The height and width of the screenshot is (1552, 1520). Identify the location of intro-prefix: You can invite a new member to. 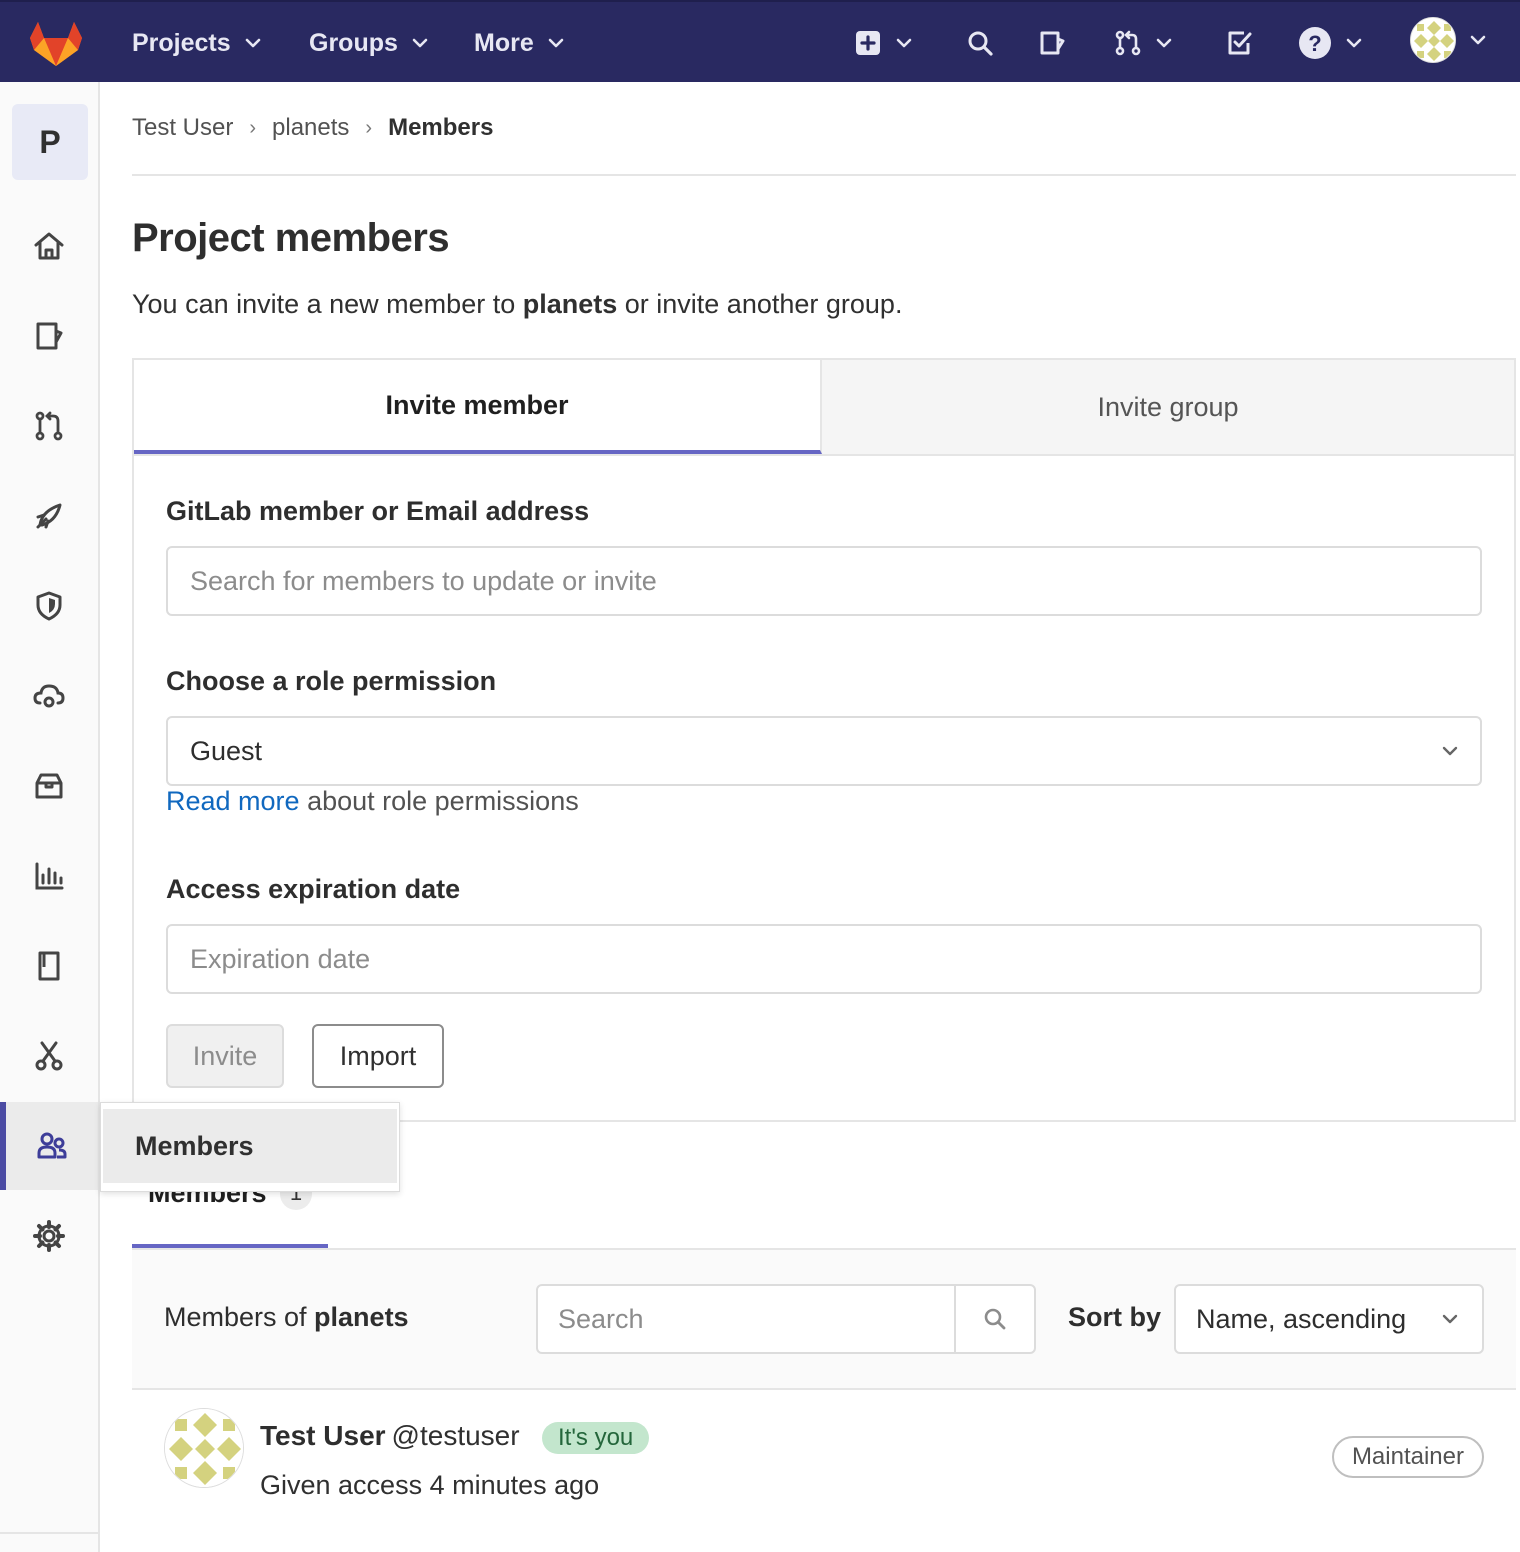
(327, 304).